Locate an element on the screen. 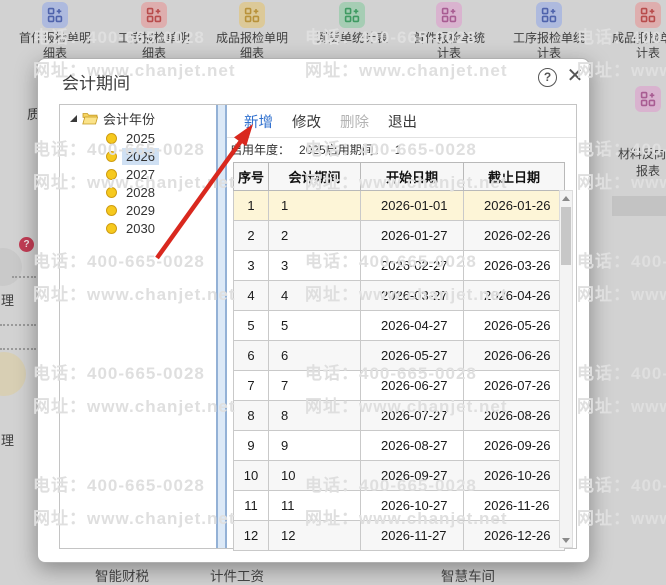 The width and height of the screenshot is (666, 585). background-module-label: 计件工资 is located at coordinates (237, 576).